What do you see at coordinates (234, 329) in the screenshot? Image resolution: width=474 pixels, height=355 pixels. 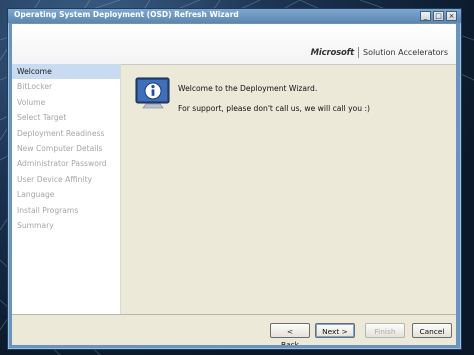 I see `wizard-footer: < Back Next > Finish Cancel` at bounding box center [234, 329].